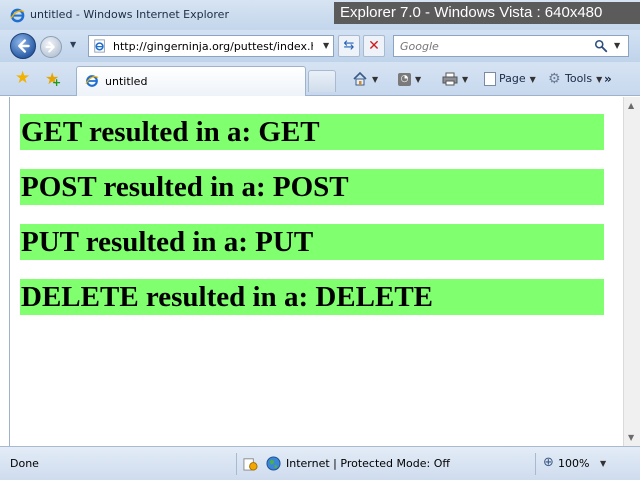 The image size is (640, 480). Describe the element at coordinates (631, 105) in the screenshot. I see `scroll-up-arrow-icon: ▲` at that location.